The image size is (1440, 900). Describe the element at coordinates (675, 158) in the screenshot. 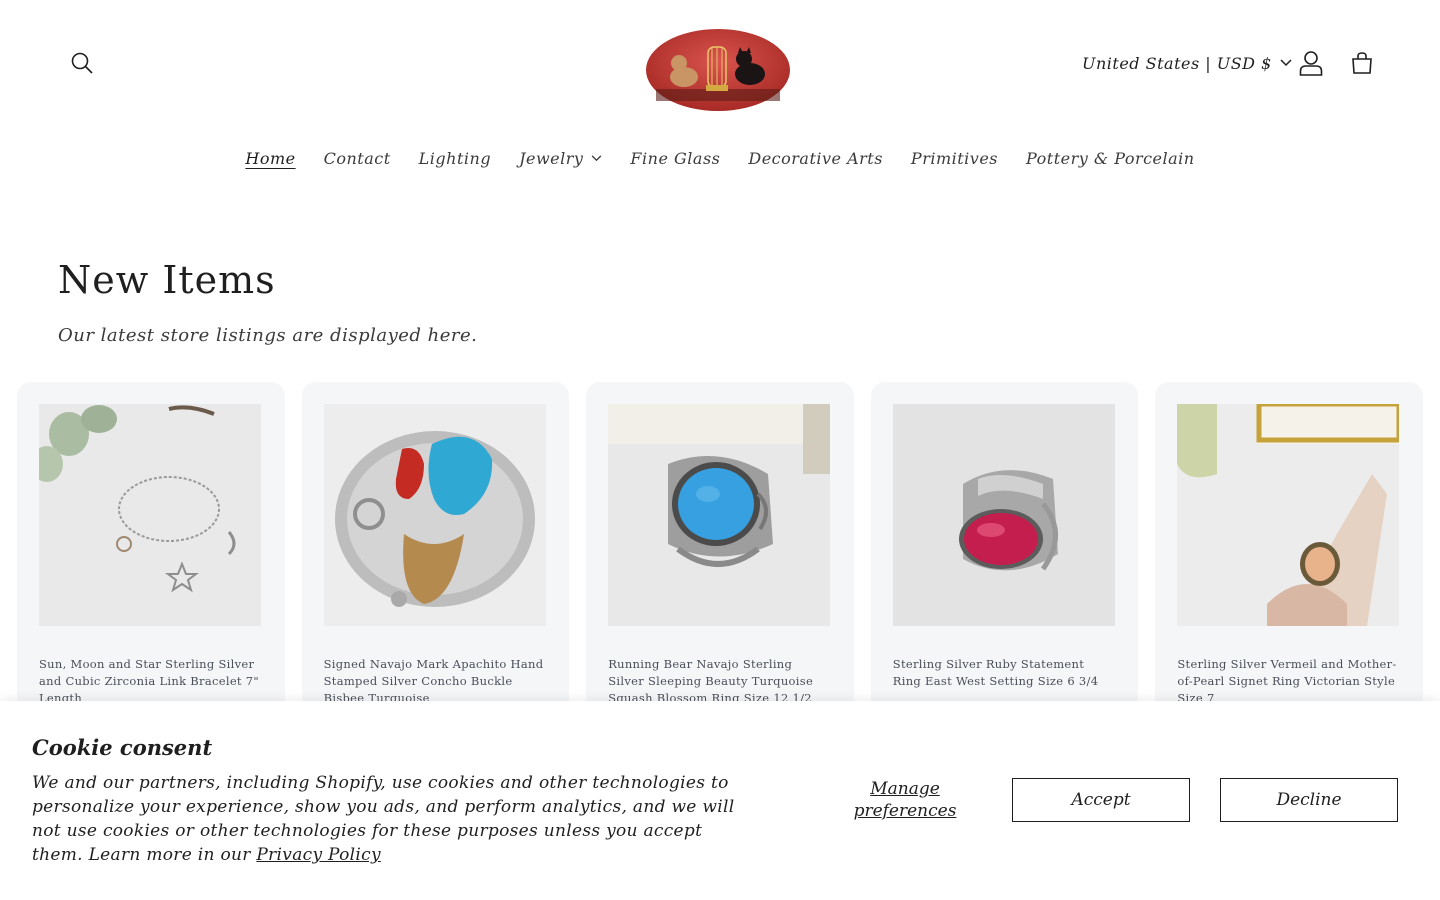

I see `nav-item-fine-glass: Fine Glass` at that location.